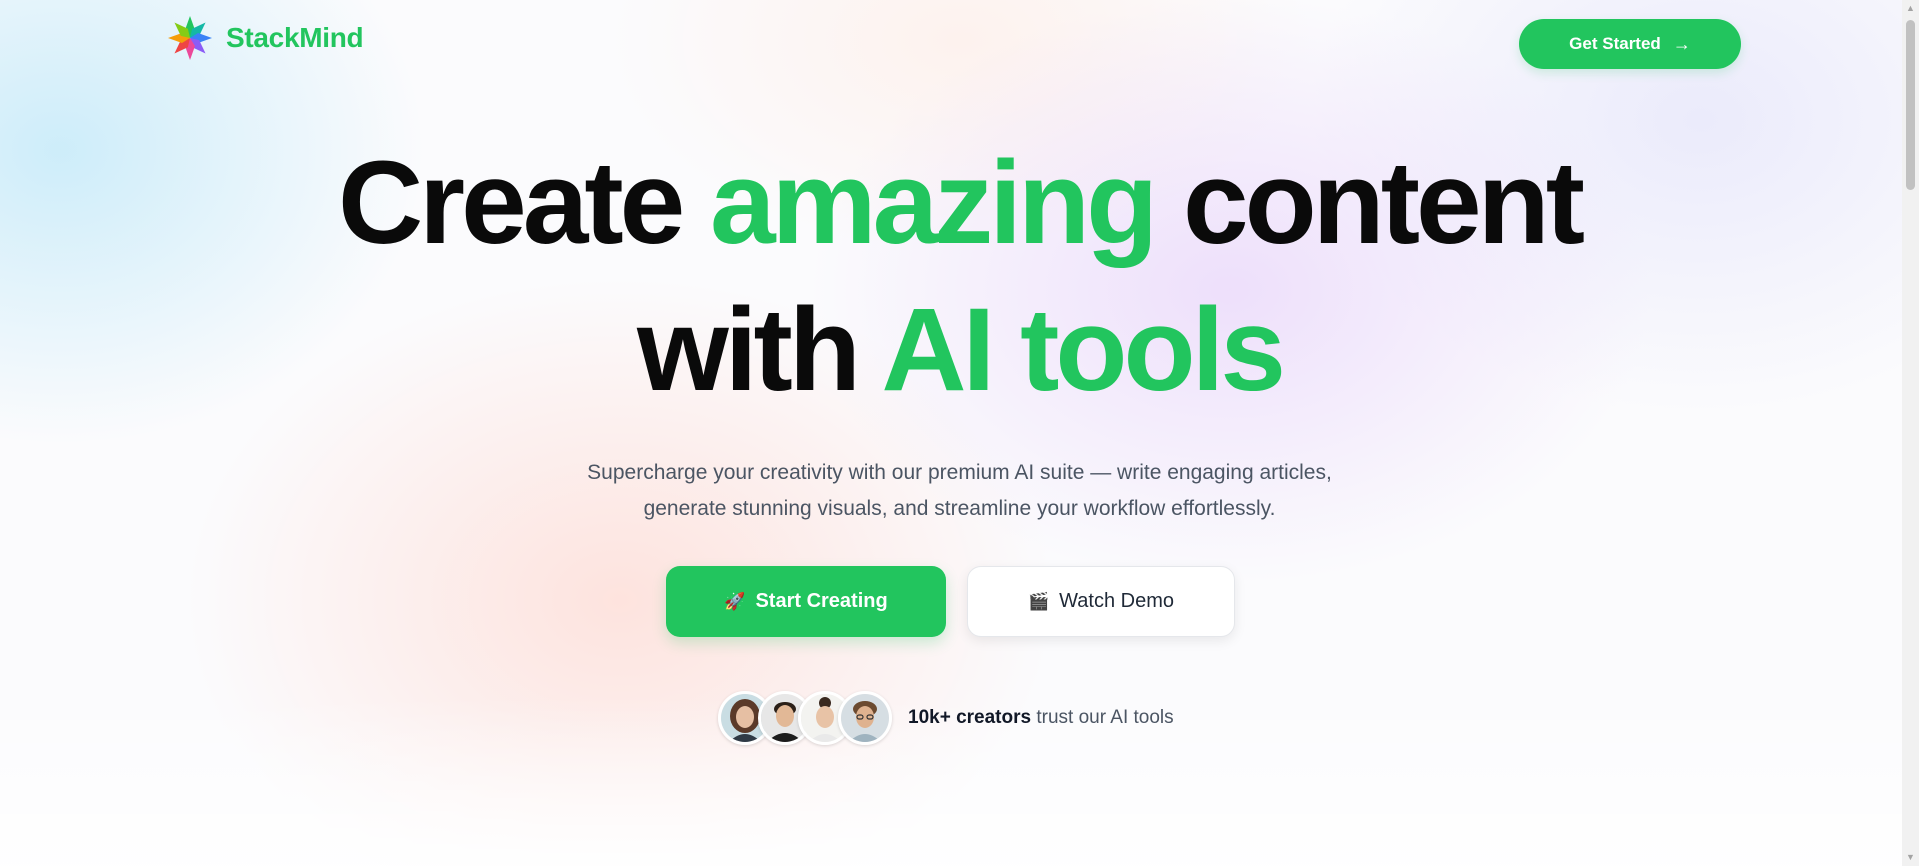  Describe the element at coordinates (970, 717) in the screenshot. I see `creator-count: 10k+ creators` at that location.